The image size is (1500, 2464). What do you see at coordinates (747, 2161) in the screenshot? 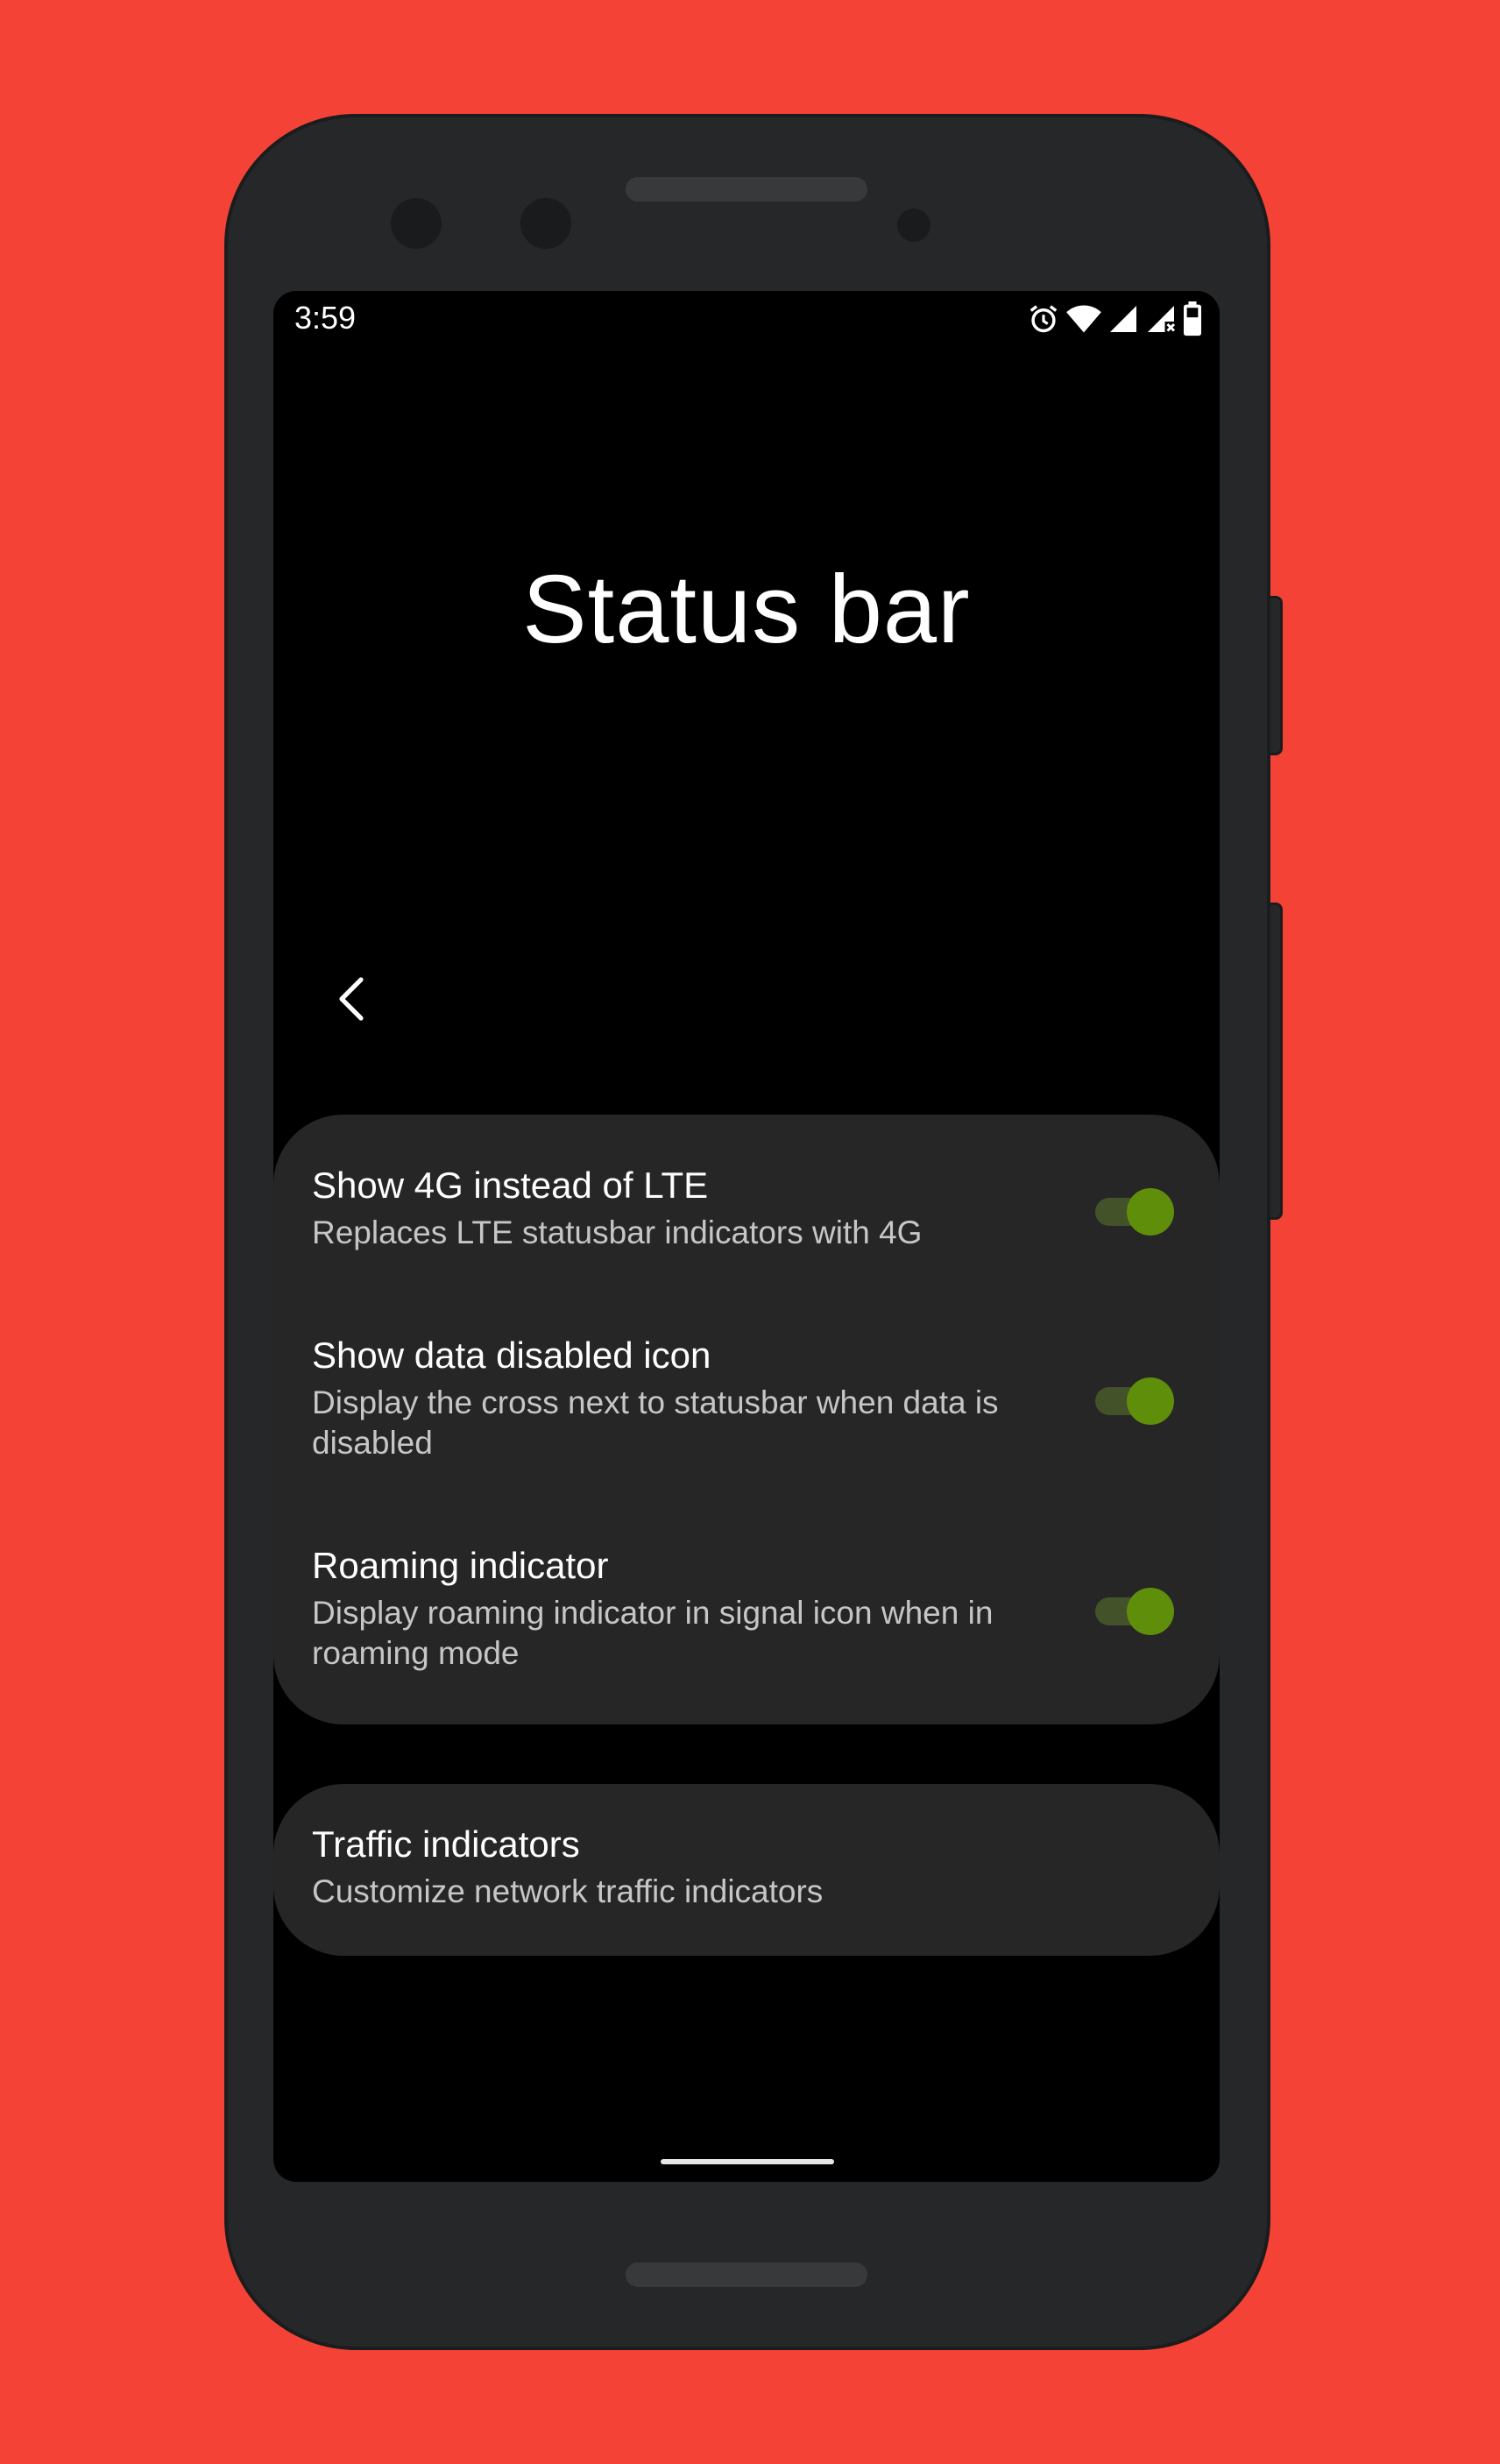
I see `home-gesture-bar` at bounding box center [747, 2161].